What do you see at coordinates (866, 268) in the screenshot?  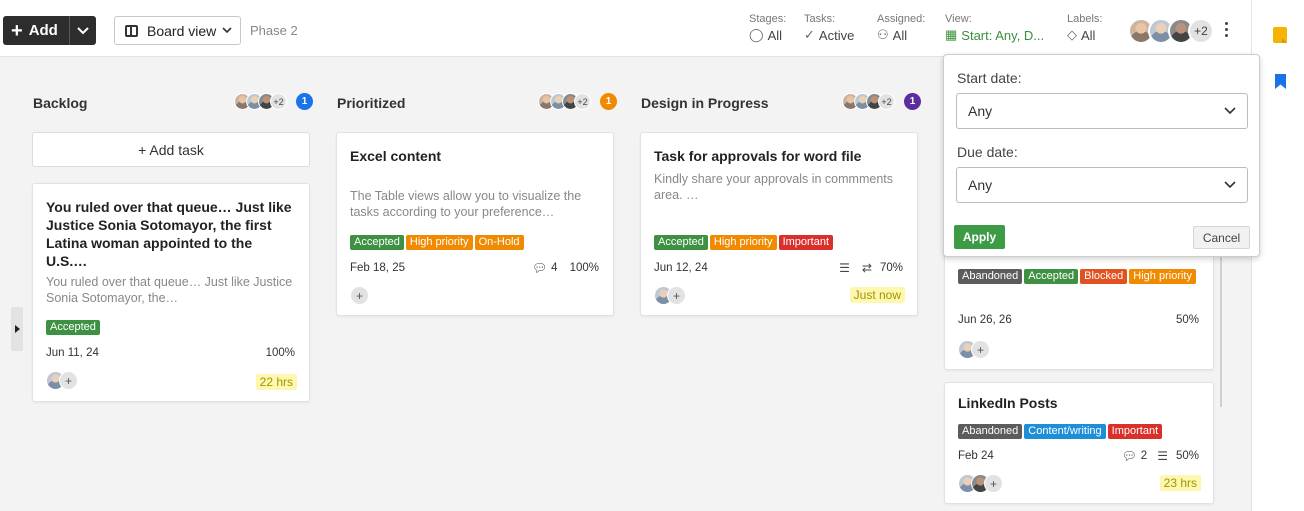 I see `recurring-icon: ⇄` at bounding box center [866, 268].